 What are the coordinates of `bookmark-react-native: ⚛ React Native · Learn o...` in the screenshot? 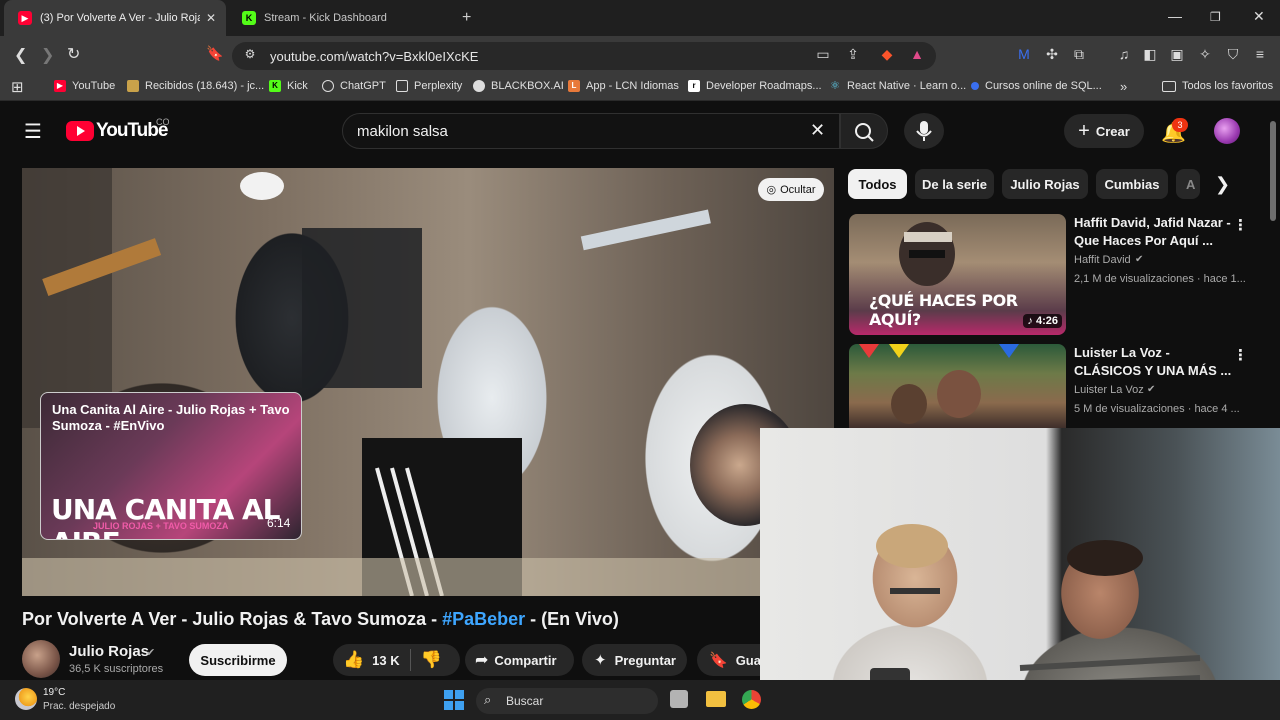 It's located at (897, 86).